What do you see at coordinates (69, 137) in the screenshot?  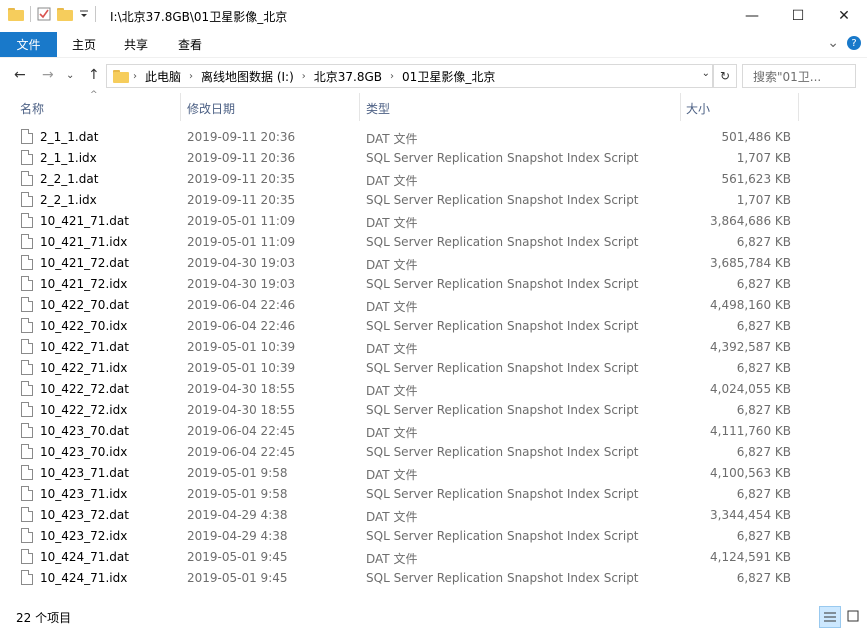 I see `file-name: 2_1_1.dat` at bounding box center [69, 137].